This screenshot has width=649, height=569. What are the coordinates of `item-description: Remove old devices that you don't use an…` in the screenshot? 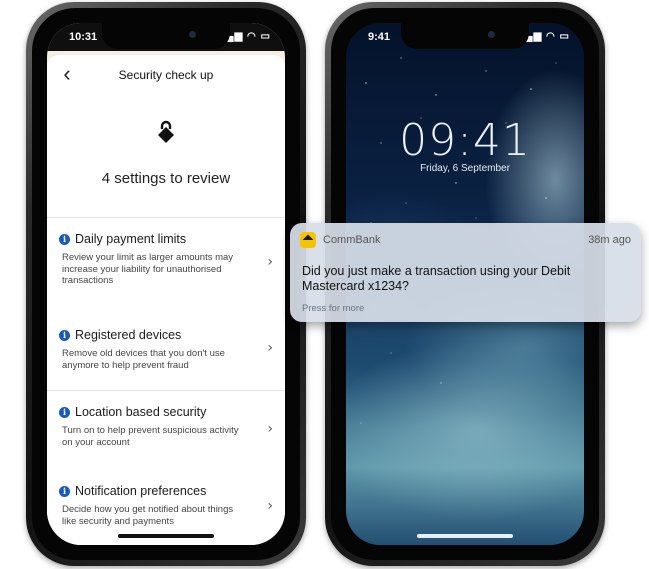 It's located at (143, 359).